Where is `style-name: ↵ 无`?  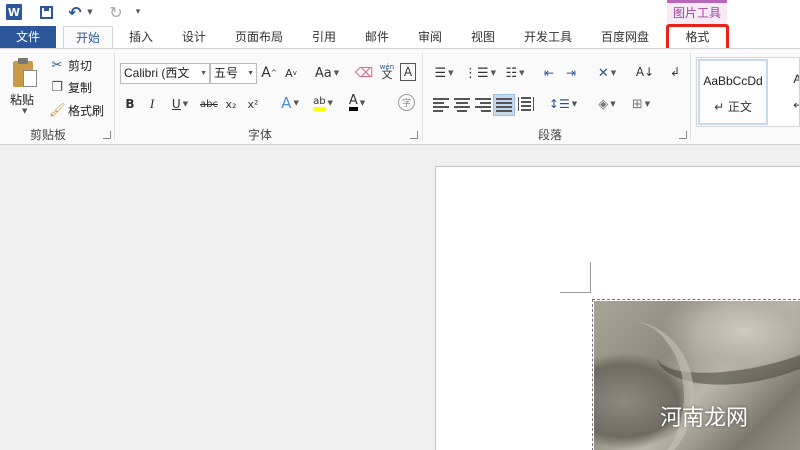 style-name: ↵ 无 is located at coordinates (785, 104).